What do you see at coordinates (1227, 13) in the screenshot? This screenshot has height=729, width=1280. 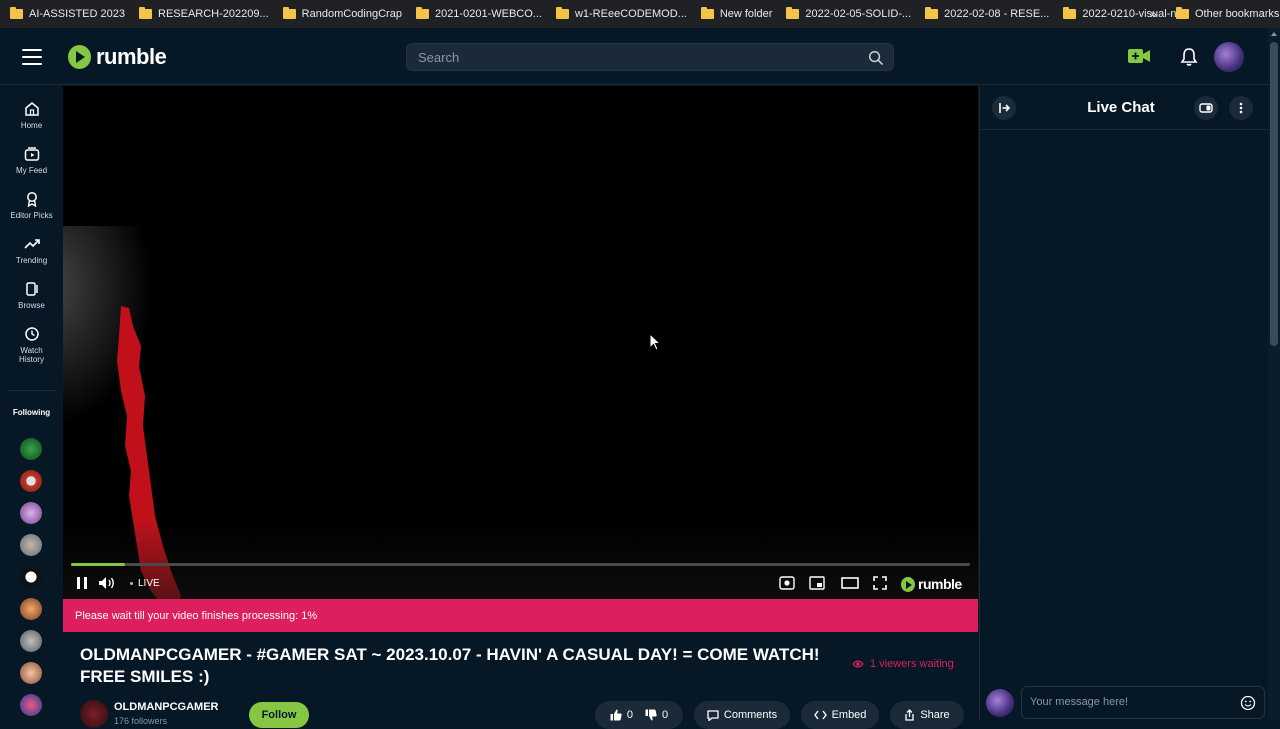 I see `other-bookmarks: Other bookmarks` at bounding box center [1227, 13].